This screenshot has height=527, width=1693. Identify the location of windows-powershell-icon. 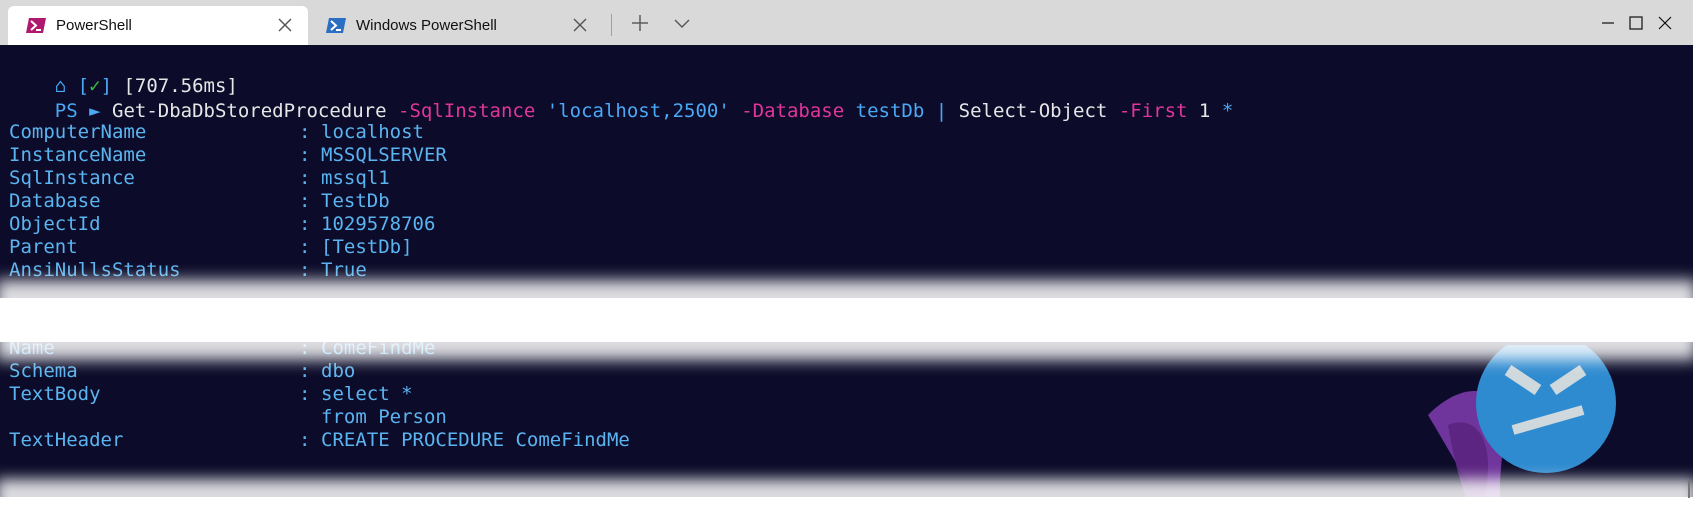
(336, 25).